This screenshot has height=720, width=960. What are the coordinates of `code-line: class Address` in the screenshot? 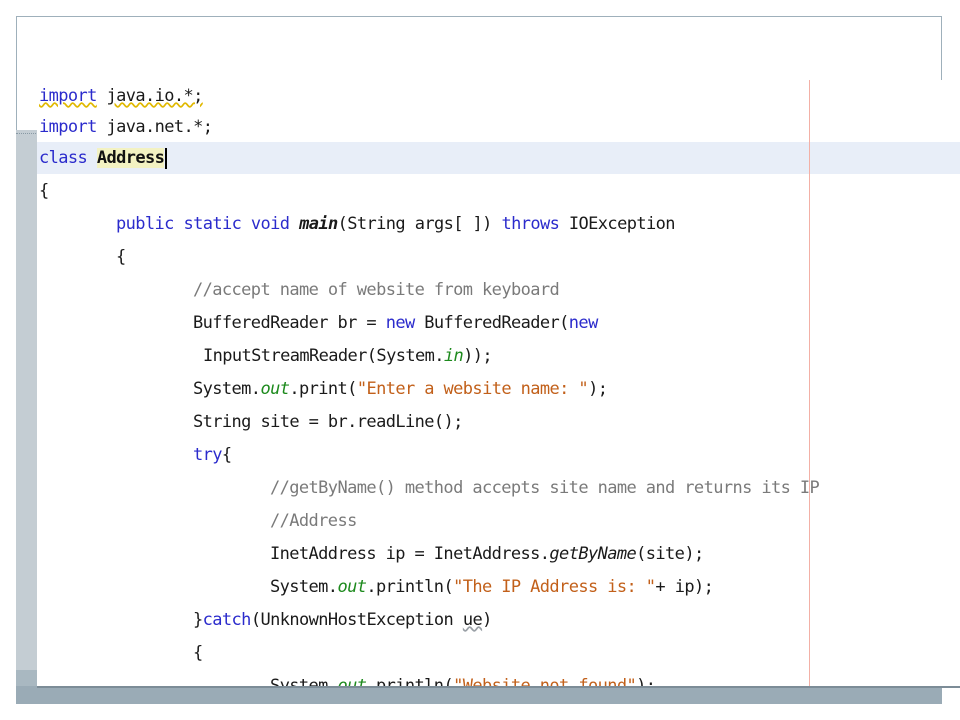 It's located at (103, 158).